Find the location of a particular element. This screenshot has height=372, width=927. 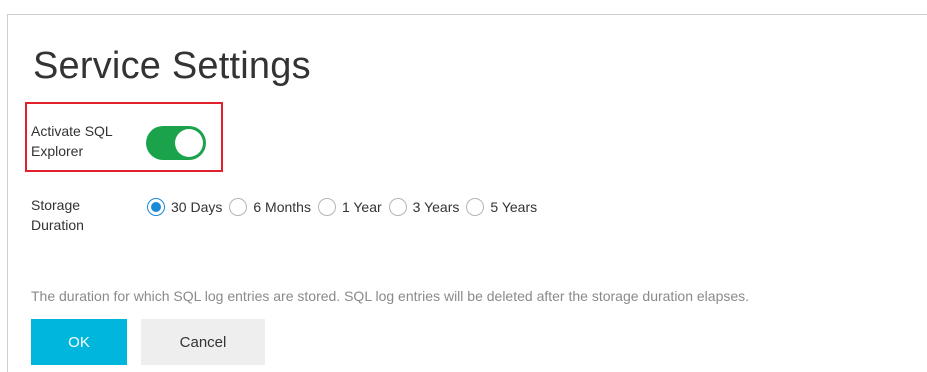

sql-explorer-label-line1: Activate SQL is located at coordinates (72, 131).